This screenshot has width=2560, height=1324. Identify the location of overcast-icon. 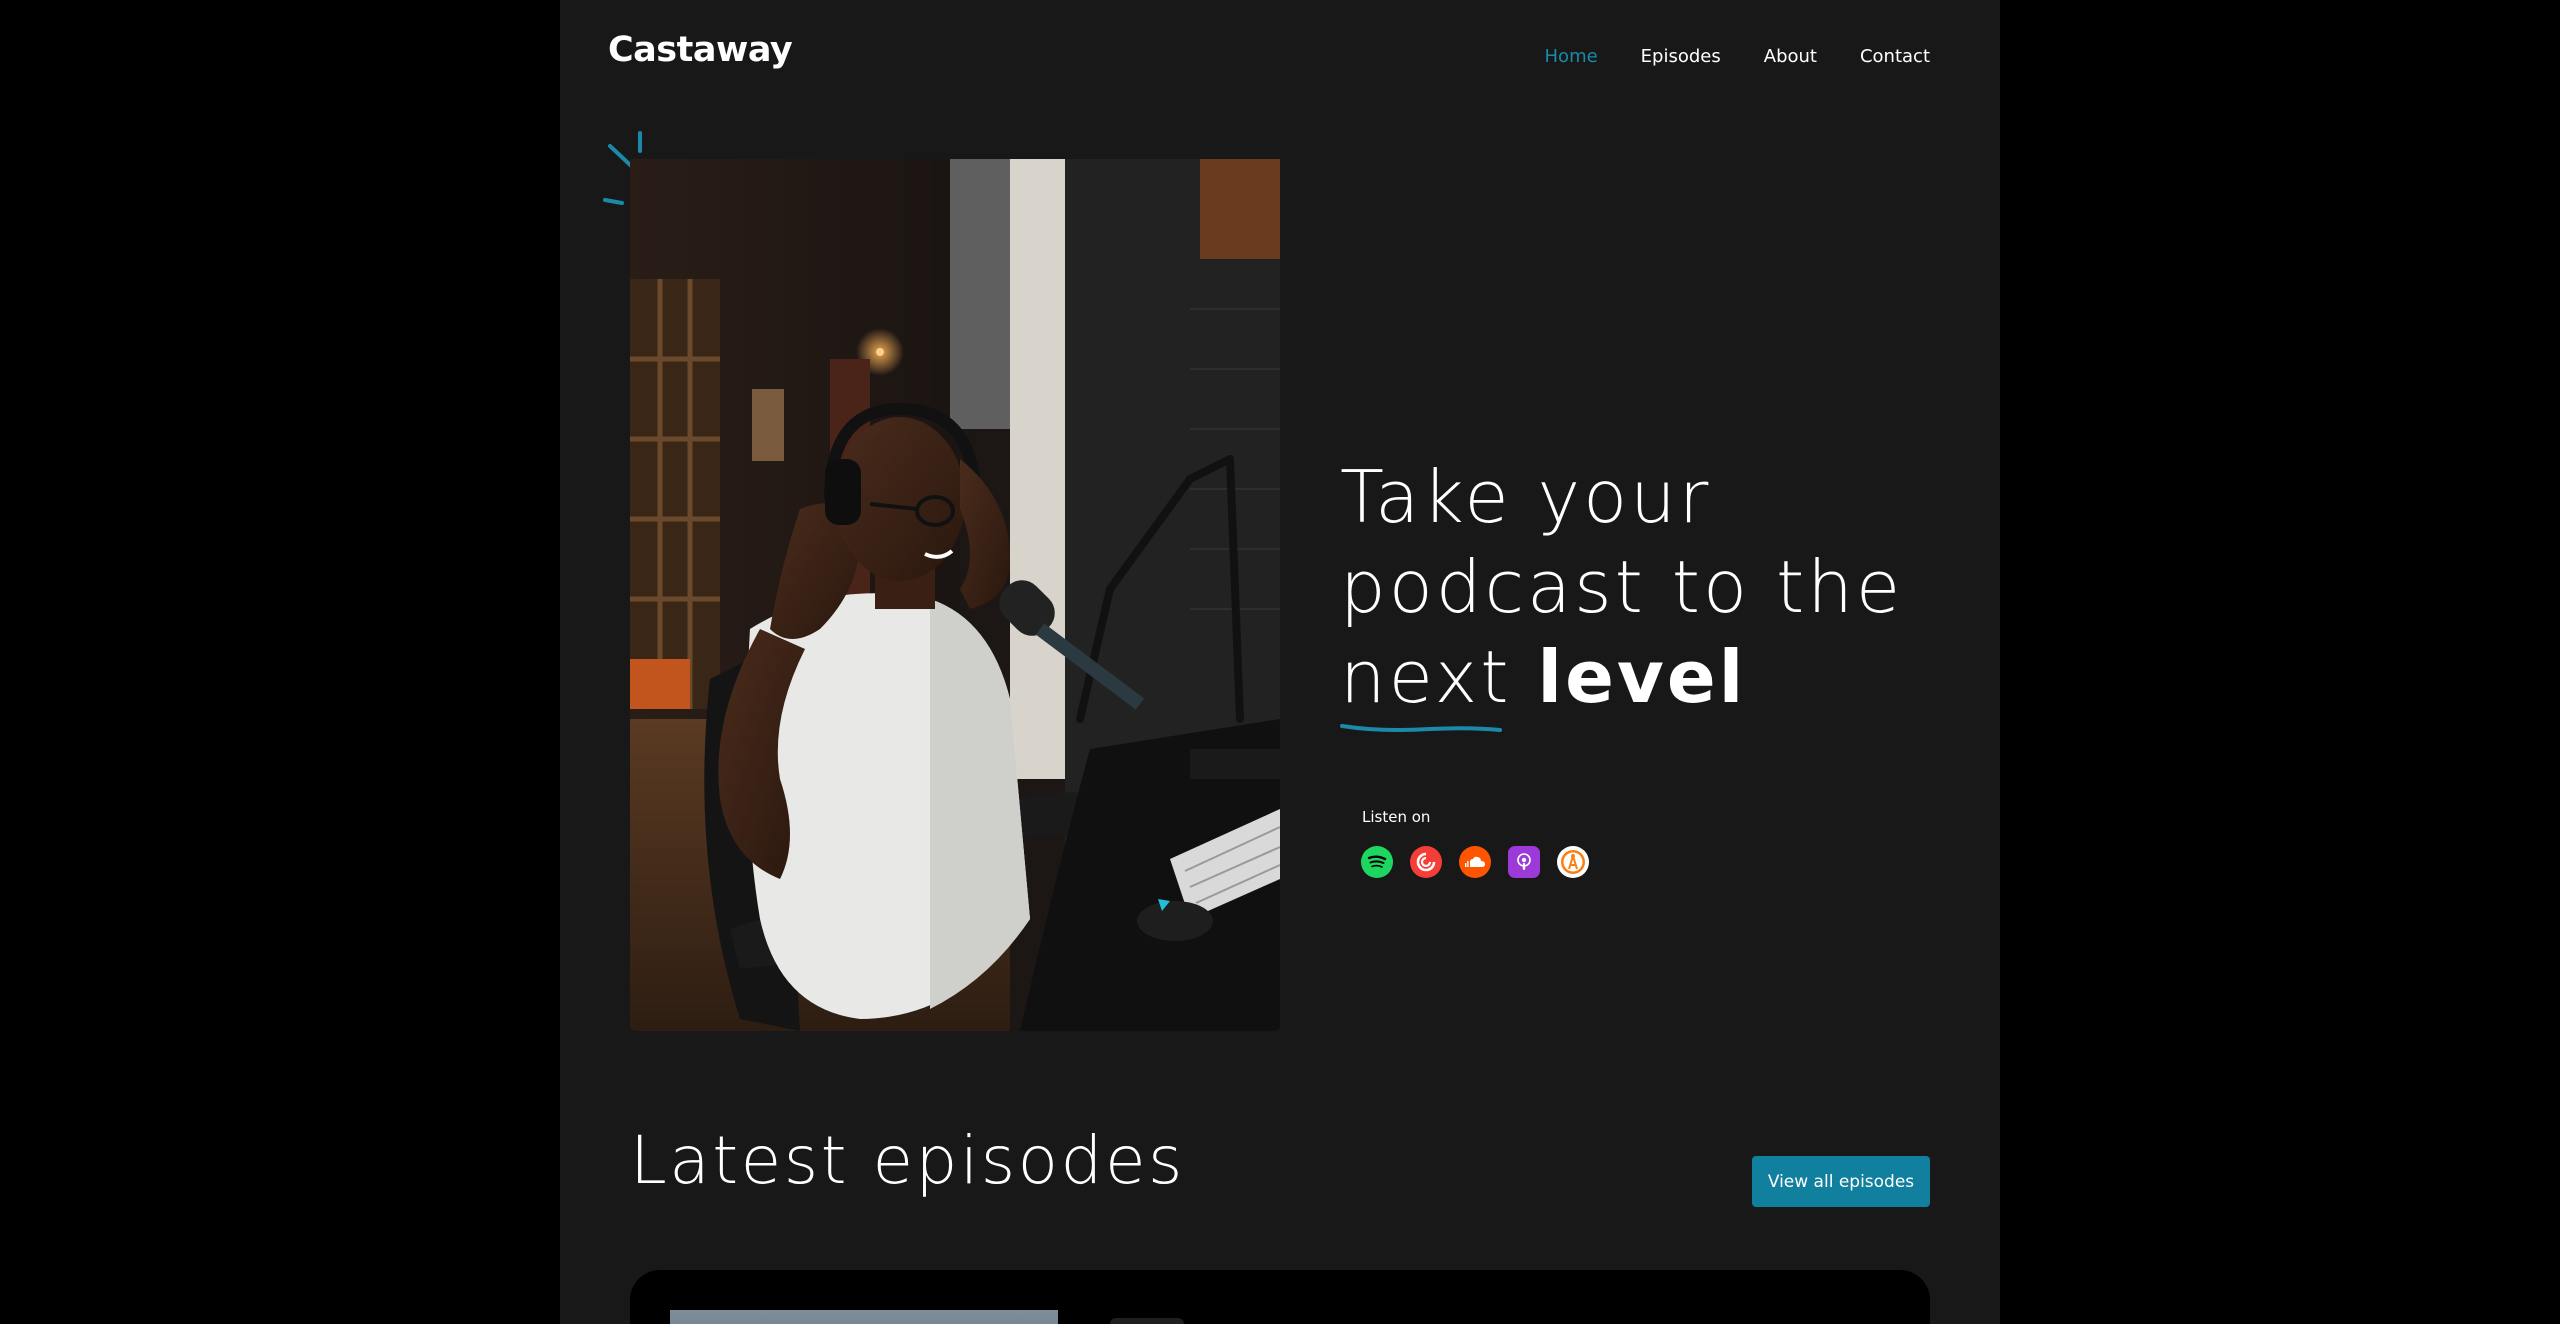
(1573, 862).